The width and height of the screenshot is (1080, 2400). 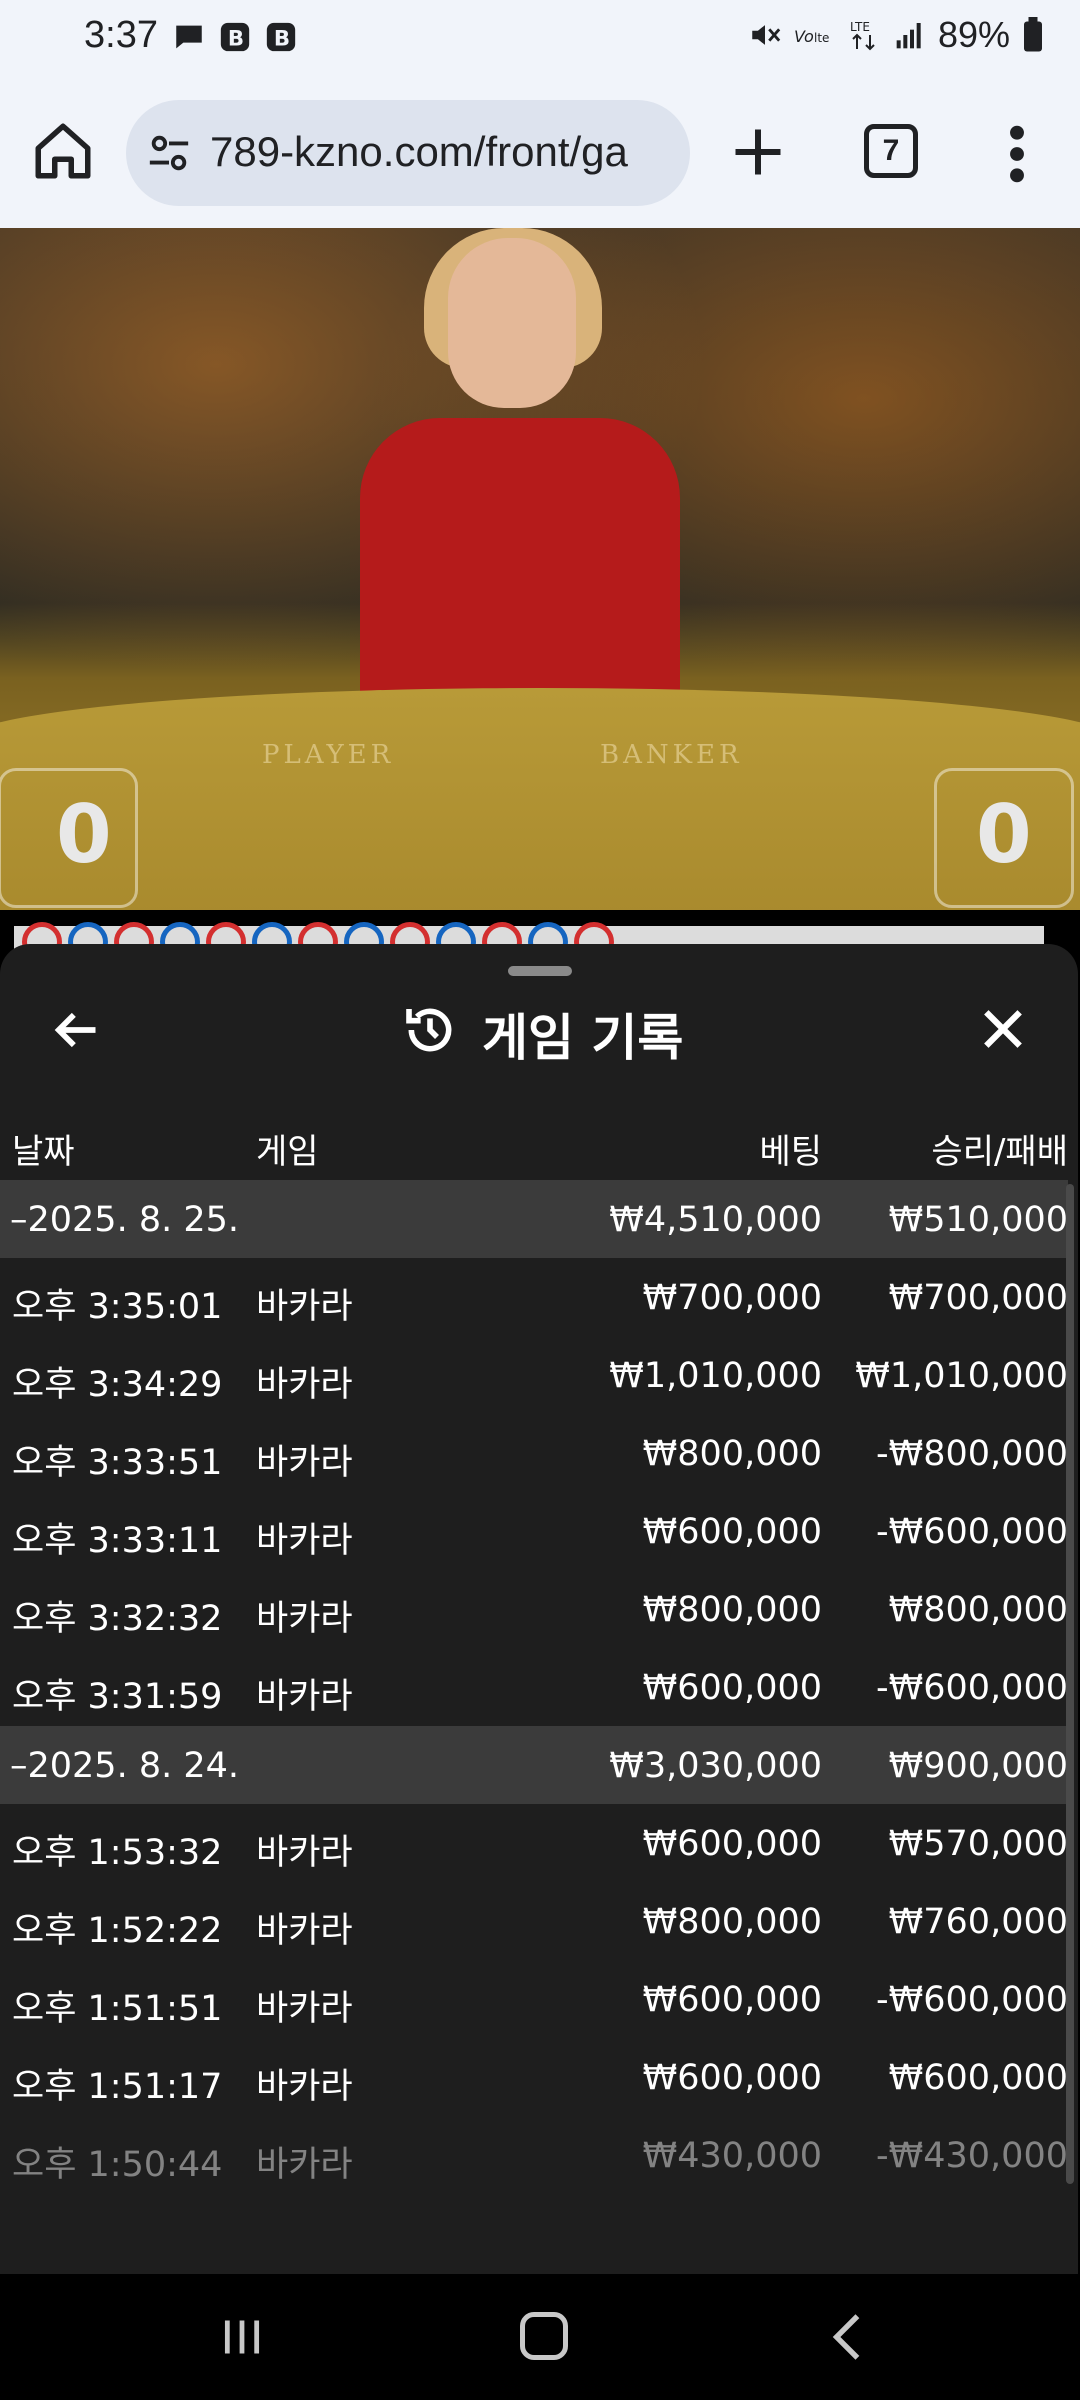 I want to click on table-row: 오후 3:32:32 바카라 ₩800,000 ₩800,000, so click(x=534, y=1609).